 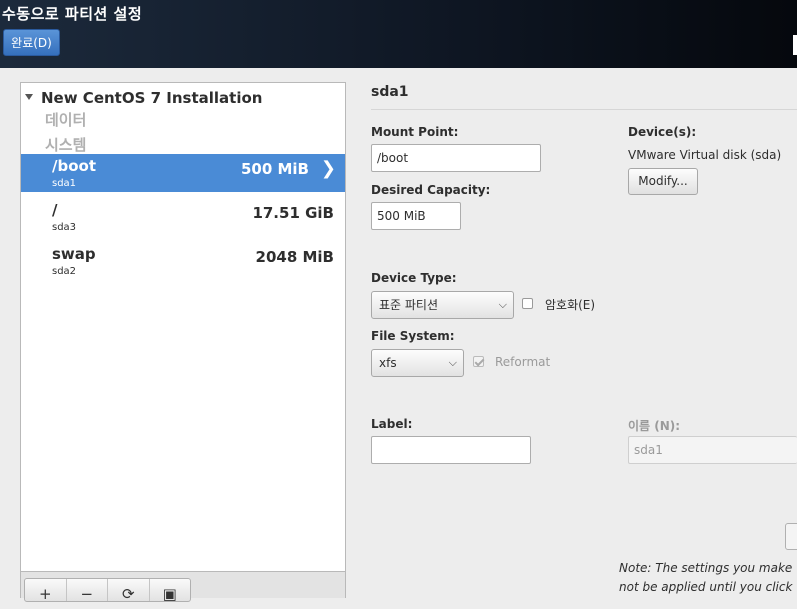 What do you see at coordinates (74, 166) in the screenshot?
I see `partition-name: /boot` at bounding box center [74, 166].